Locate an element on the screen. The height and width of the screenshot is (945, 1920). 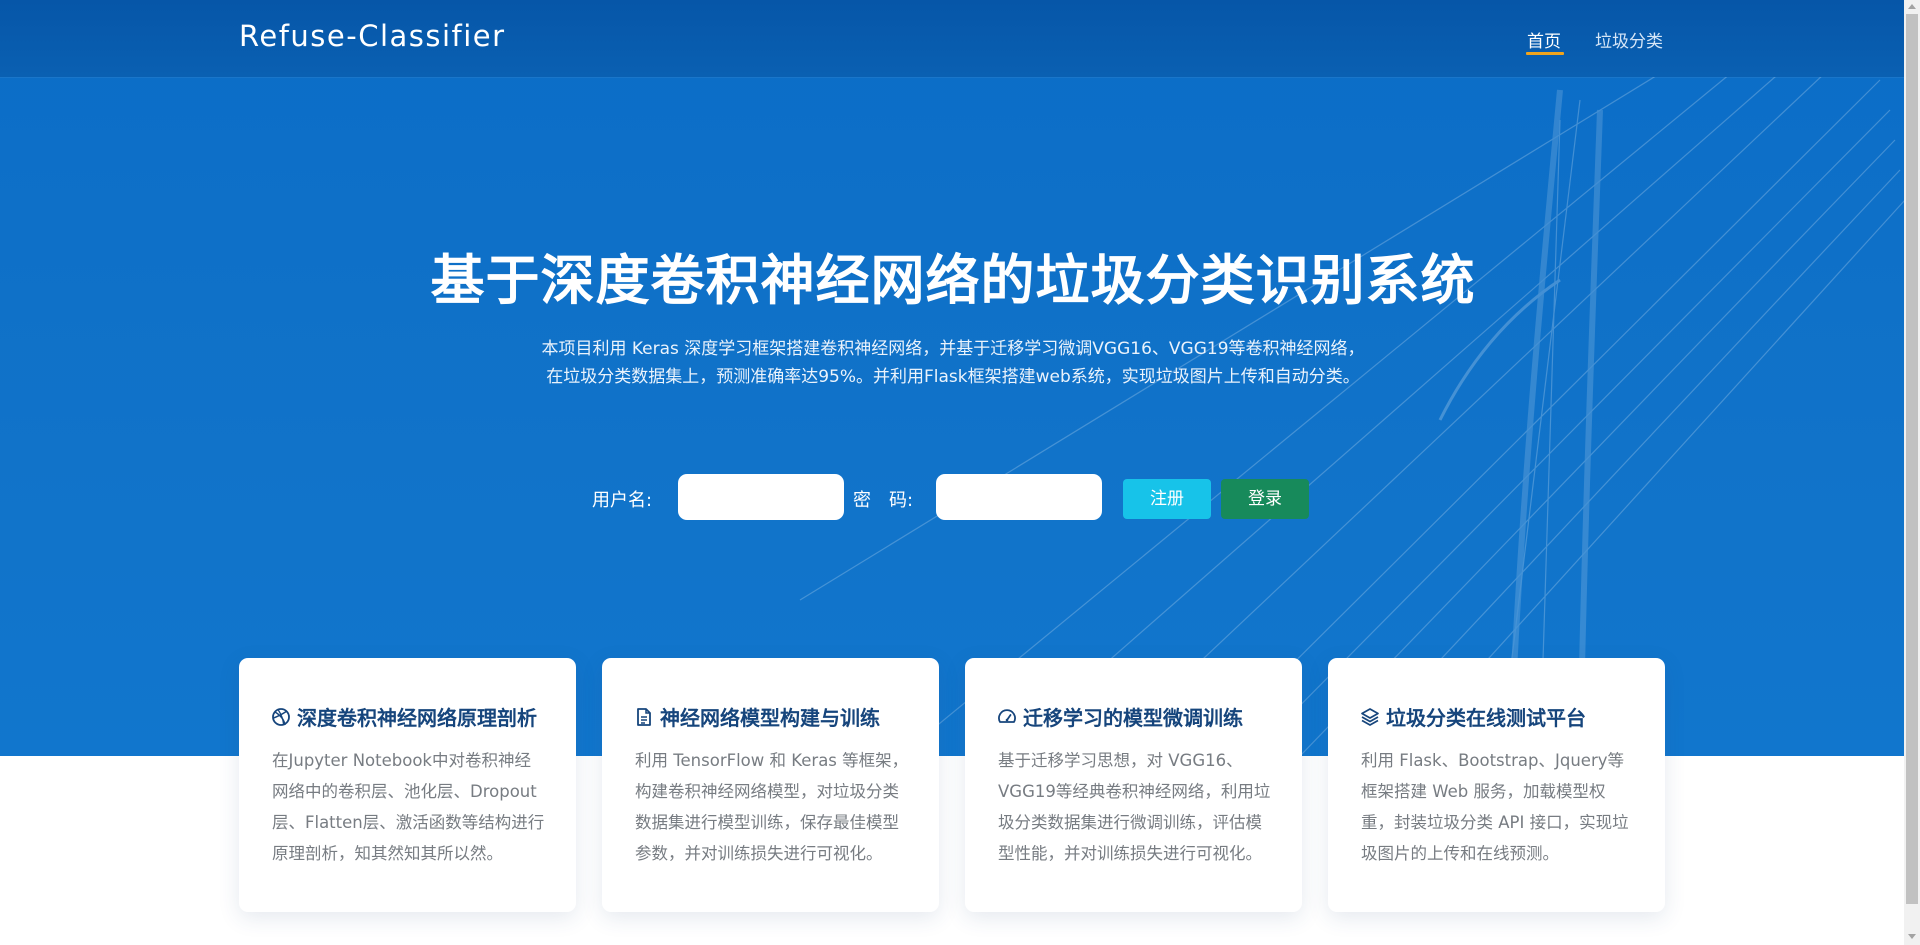
navbar: Refuse-Classifier 首页 垃圾分类 is located at coordinates (960, 38).